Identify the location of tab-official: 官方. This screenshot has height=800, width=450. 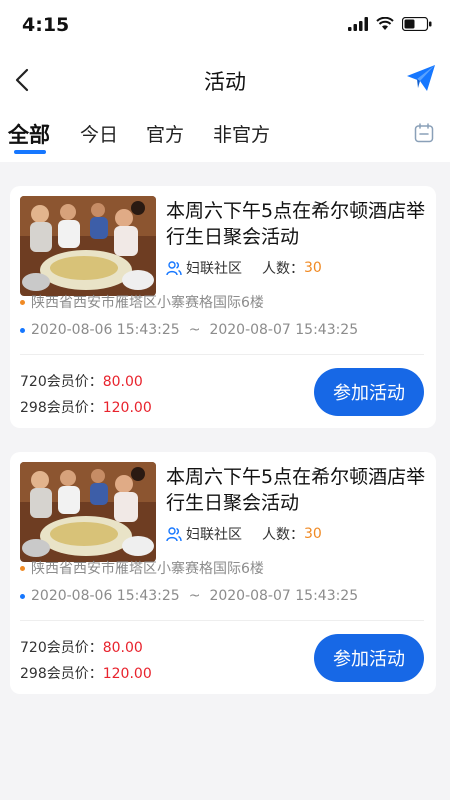
(165, 133).